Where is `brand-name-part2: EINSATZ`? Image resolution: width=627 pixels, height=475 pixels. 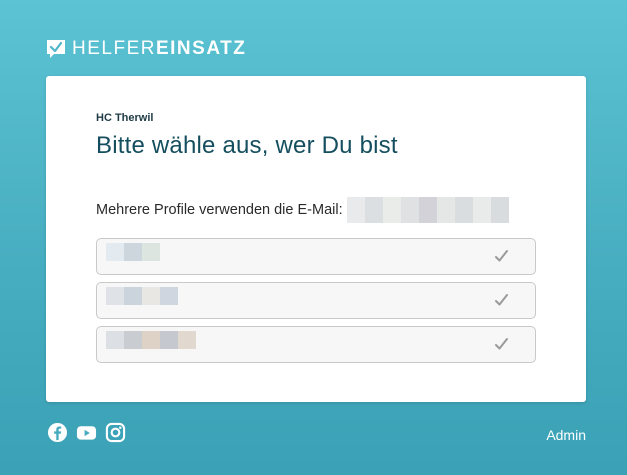 brand-name-part2: EINSATZ is located at coordinates (201, 48).